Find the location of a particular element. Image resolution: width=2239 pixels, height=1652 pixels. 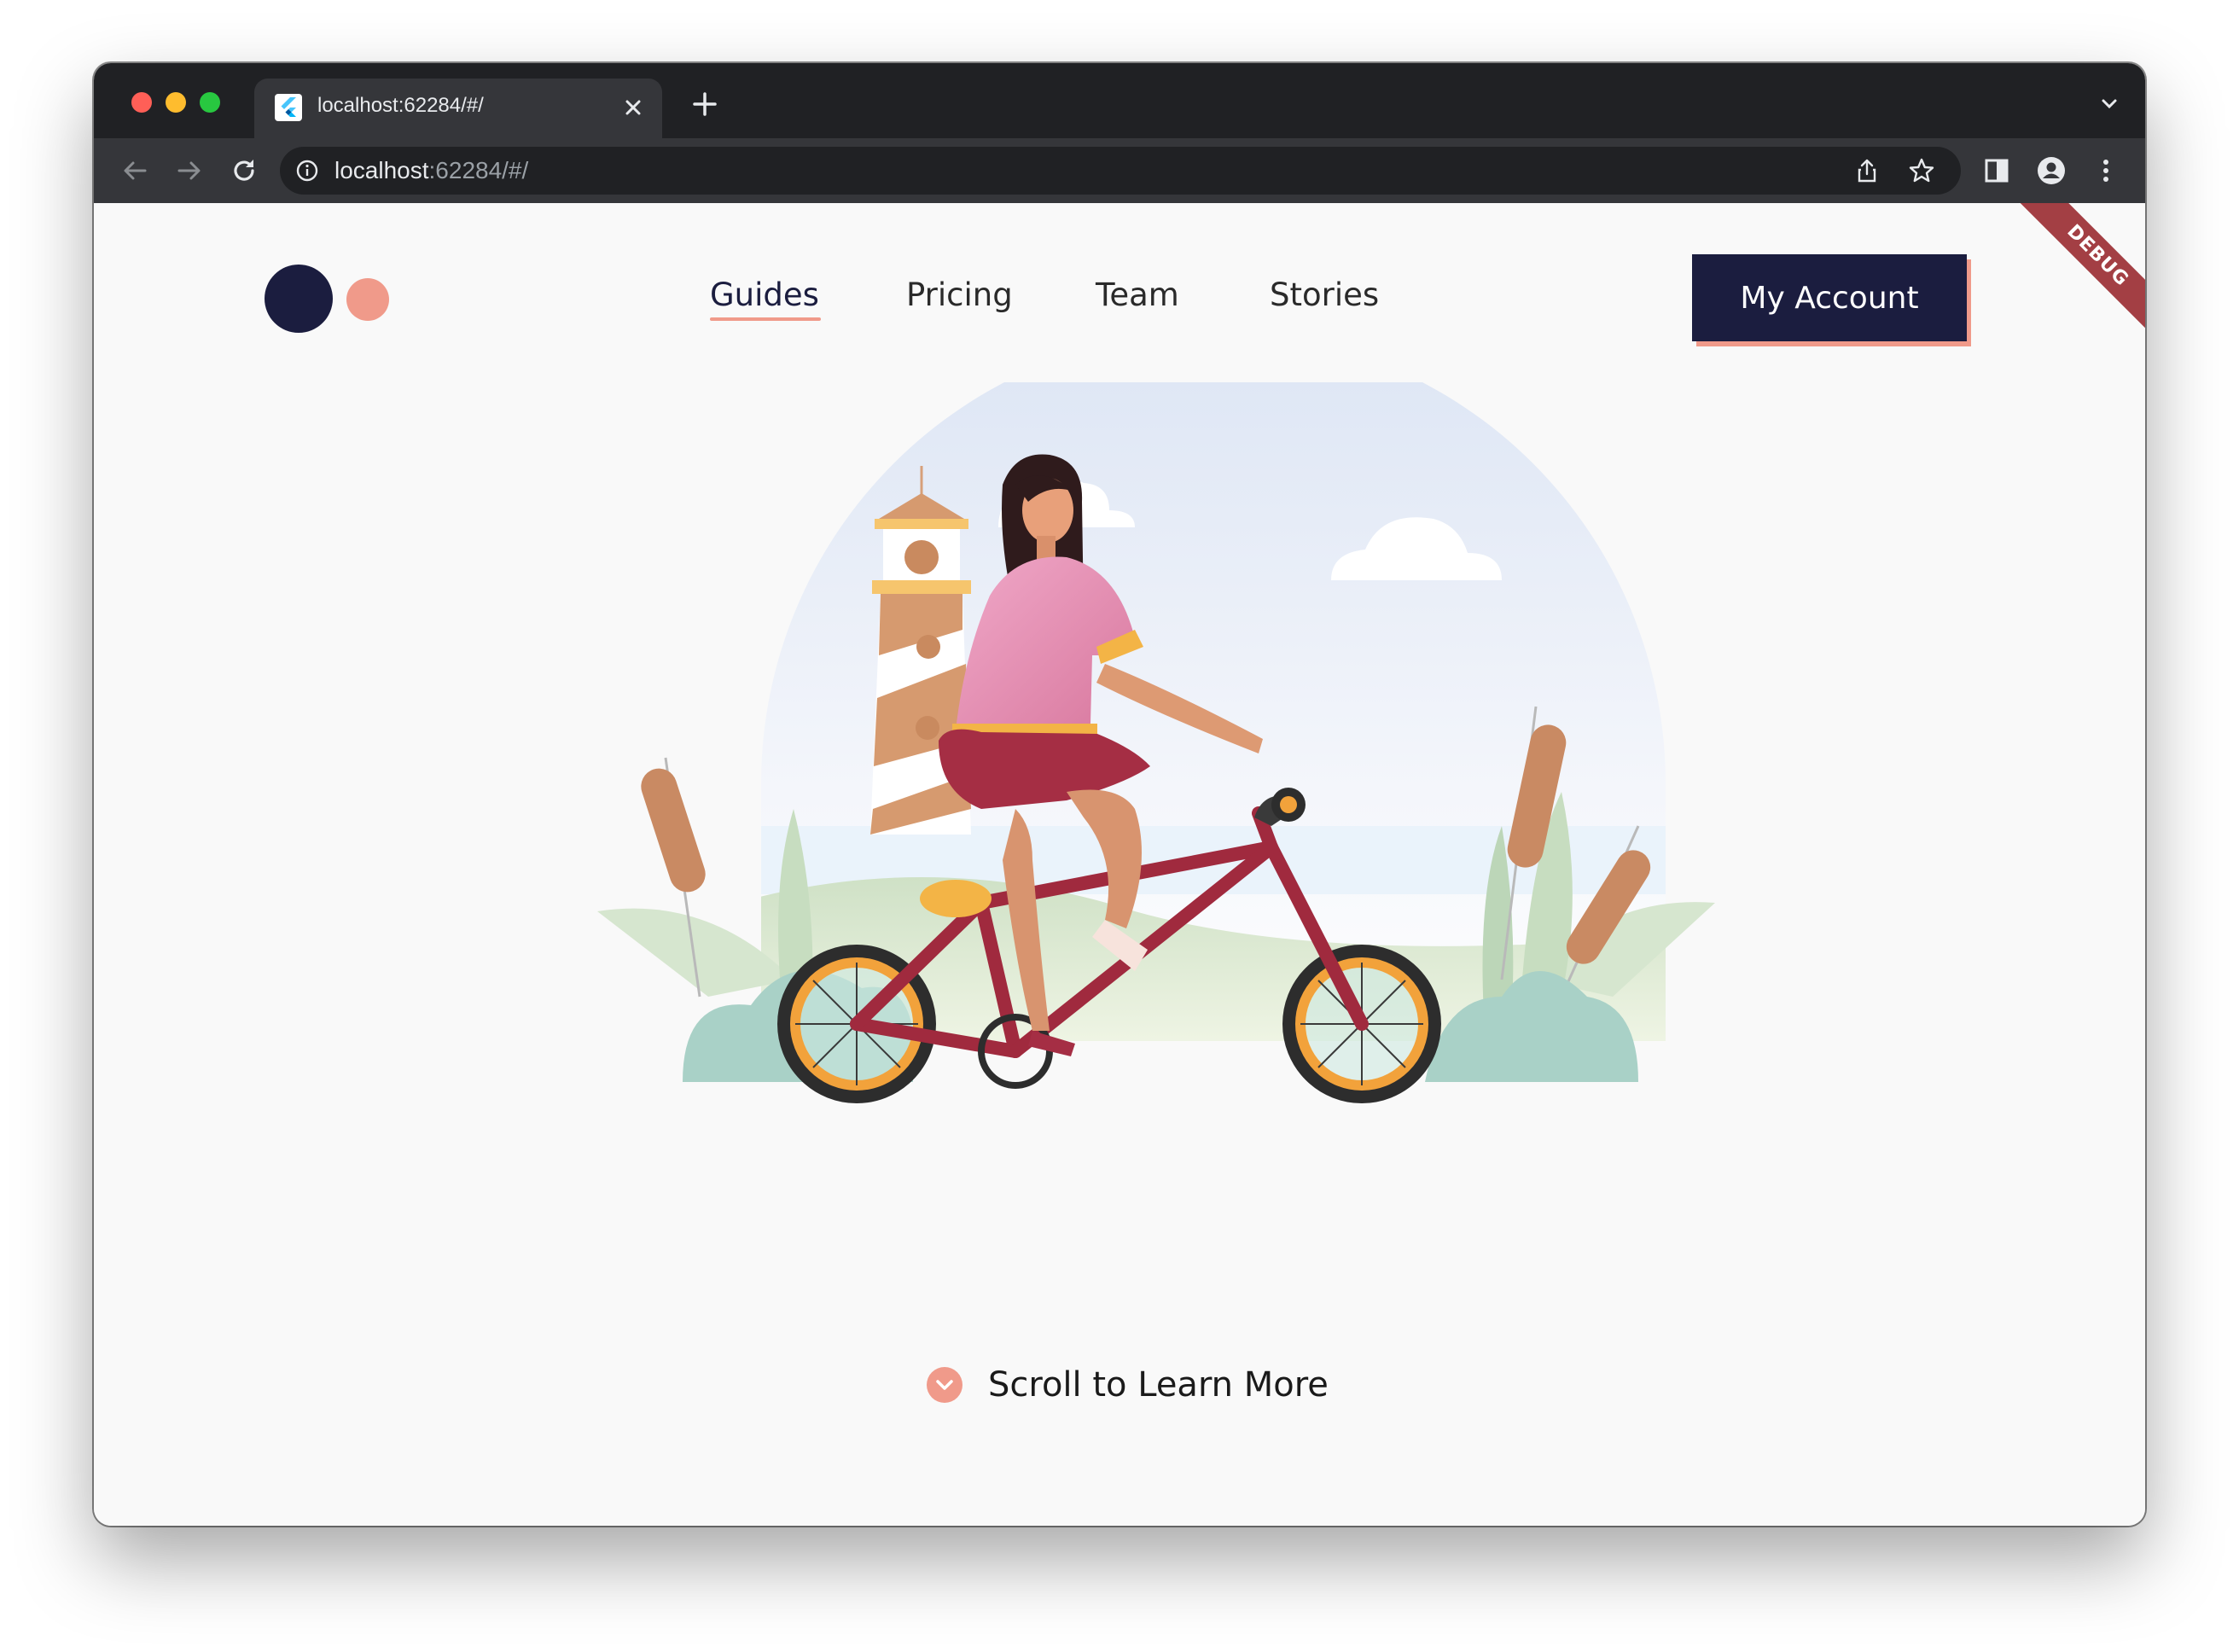

plus-icon is located at coordinates (705, 104).